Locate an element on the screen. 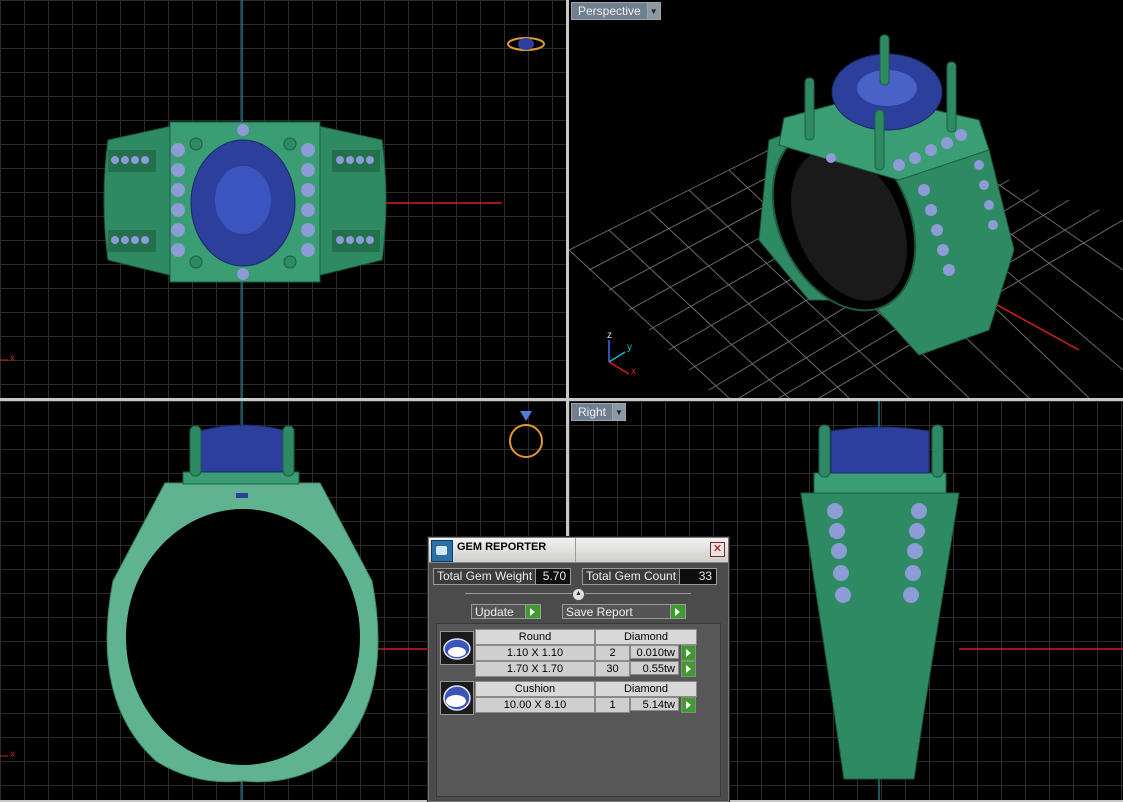  ring-front-view is located at coordinates (242, 603).